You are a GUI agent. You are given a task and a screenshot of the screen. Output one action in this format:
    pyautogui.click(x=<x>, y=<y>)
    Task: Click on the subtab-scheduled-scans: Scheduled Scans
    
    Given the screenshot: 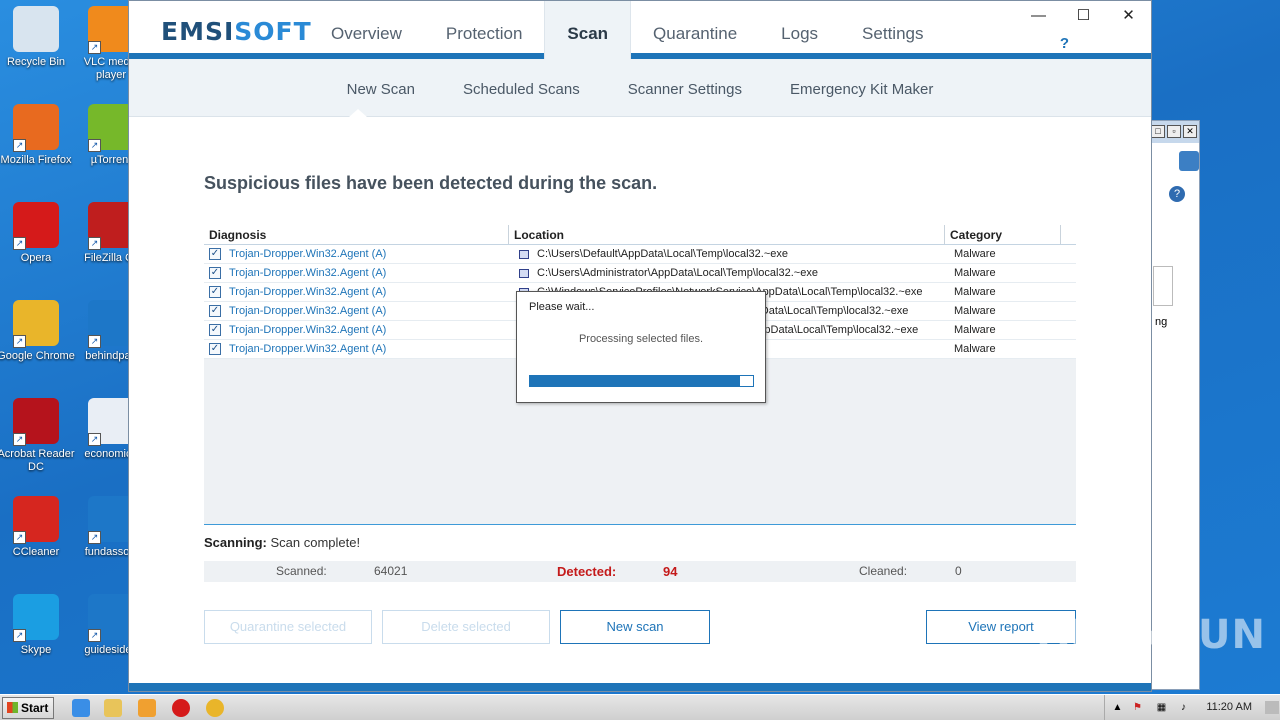 What is the action you would take?
    pyautogui.click(x=521, y=87)
    